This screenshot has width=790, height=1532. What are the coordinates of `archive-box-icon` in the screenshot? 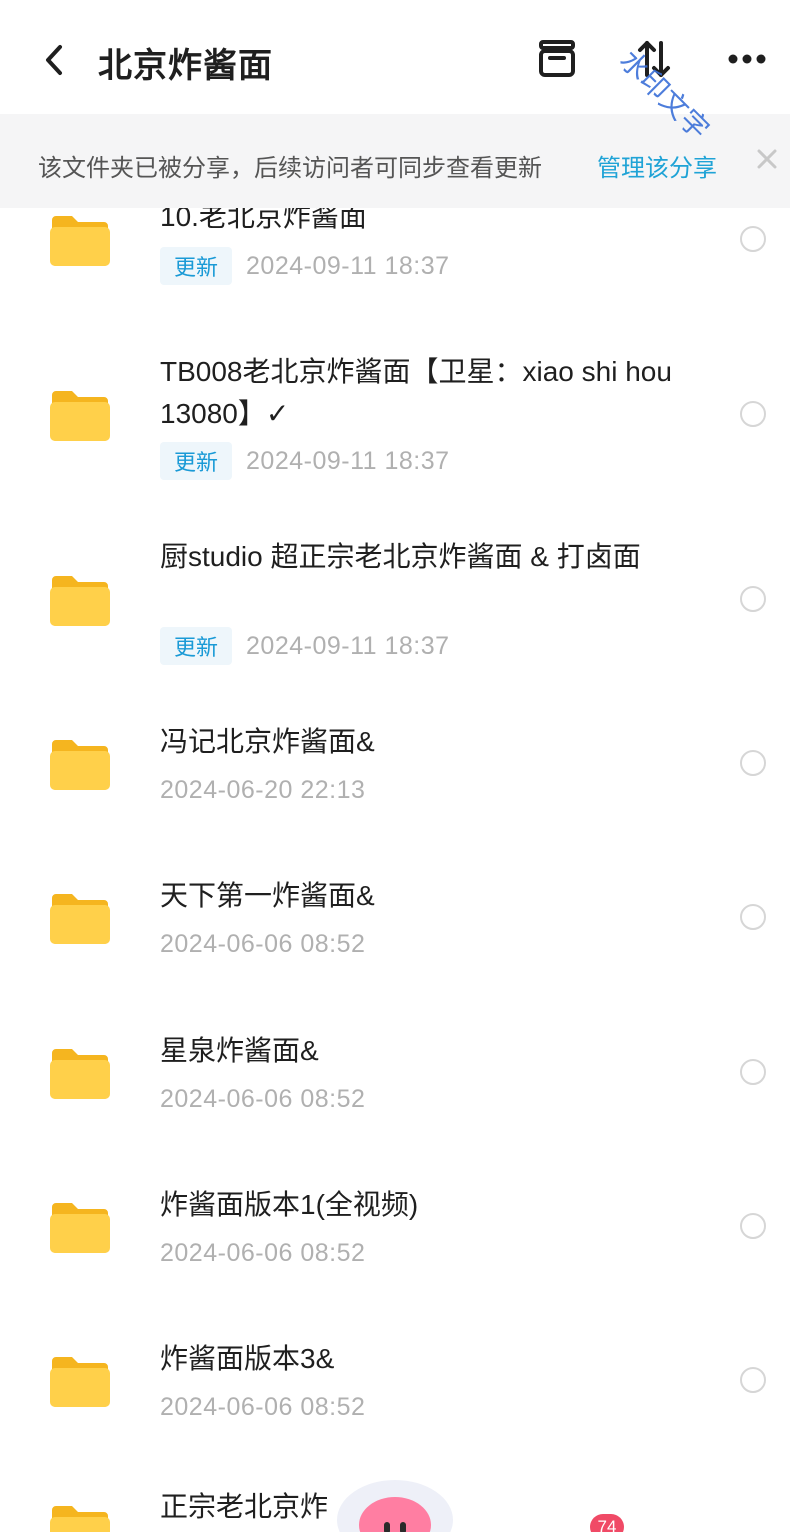 It's located at (557, 58).